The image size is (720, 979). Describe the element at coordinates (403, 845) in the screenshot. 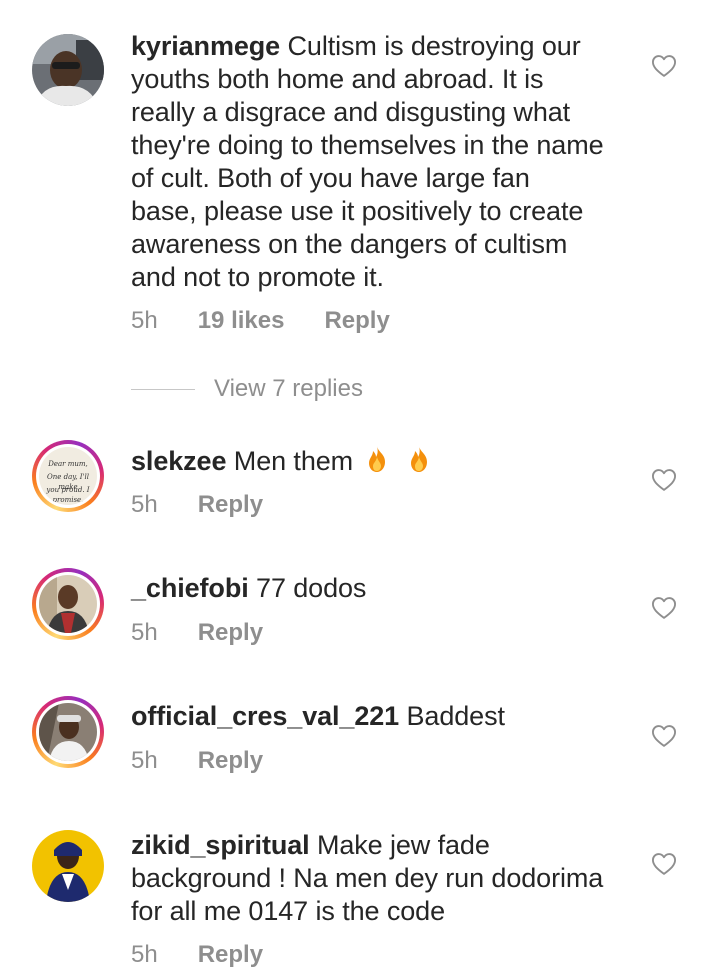

I see `comment-text-line: Make jew fade` at that location.